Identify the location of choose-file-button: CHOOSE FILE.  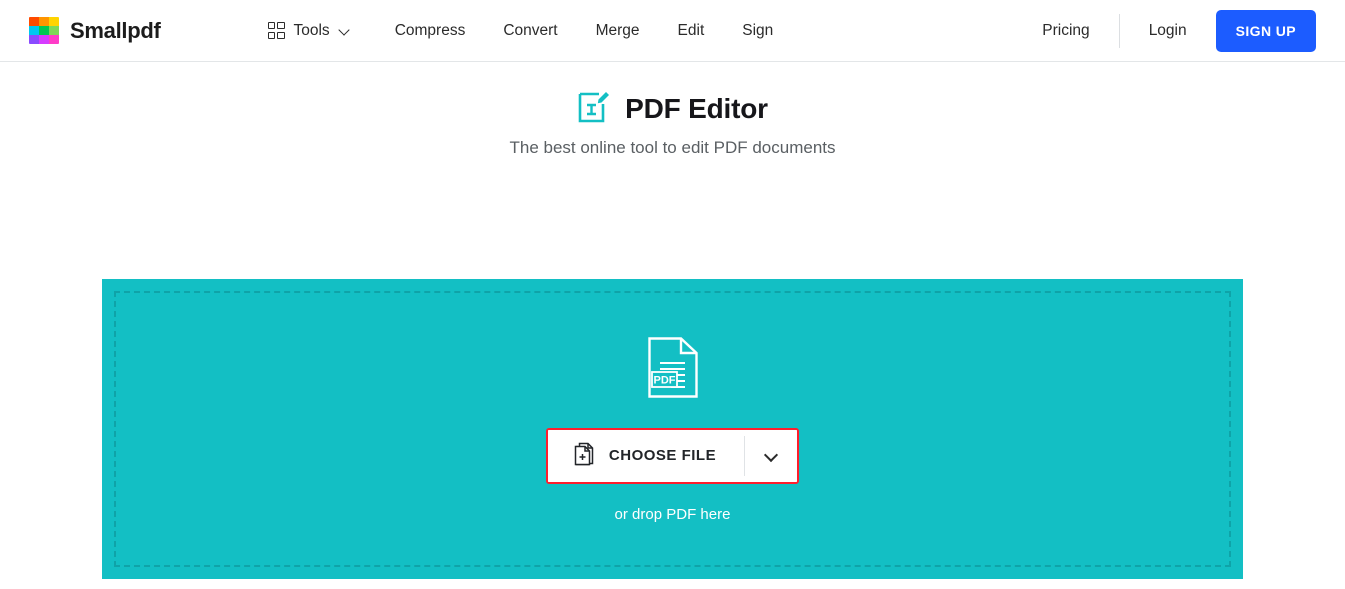
(646, 455).